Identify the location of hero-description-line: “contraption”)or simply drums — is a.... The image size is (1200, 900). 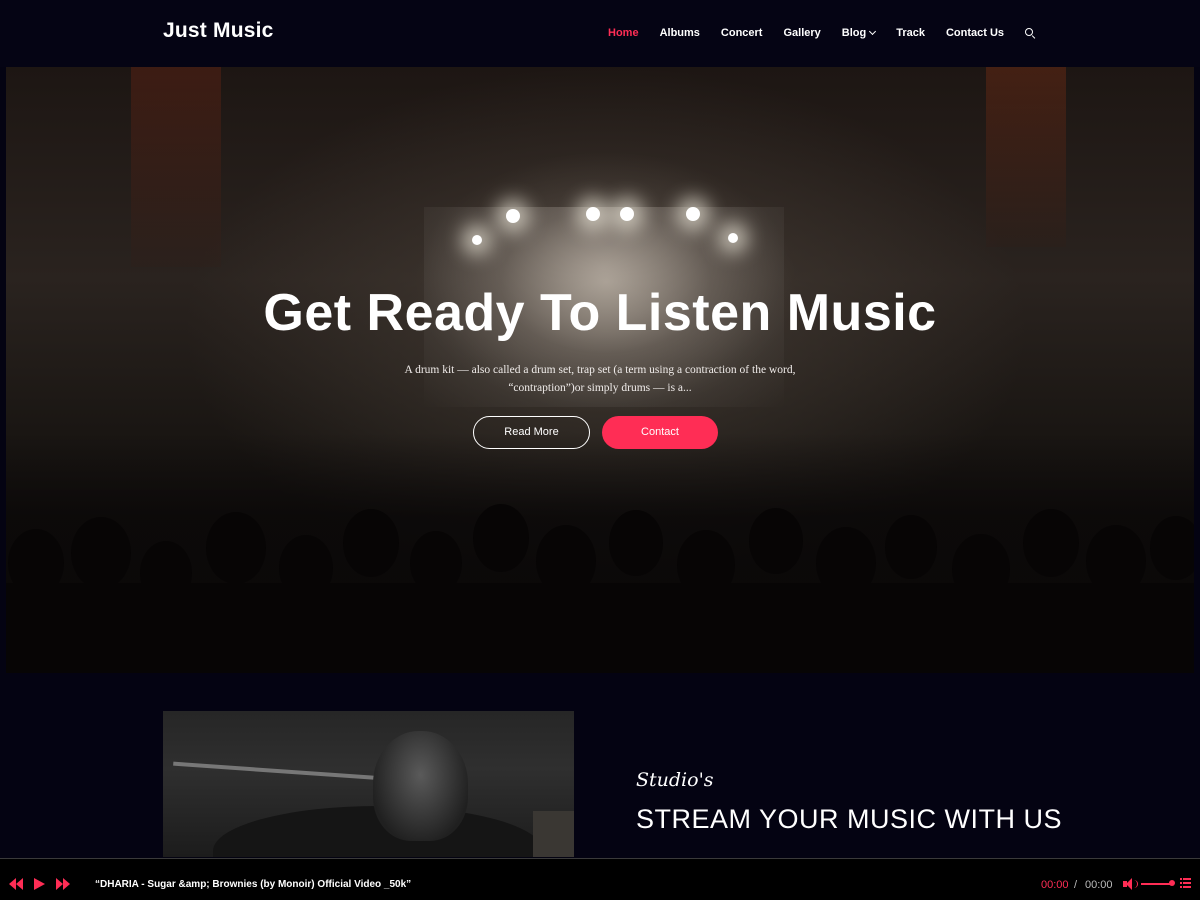
(600, 388).